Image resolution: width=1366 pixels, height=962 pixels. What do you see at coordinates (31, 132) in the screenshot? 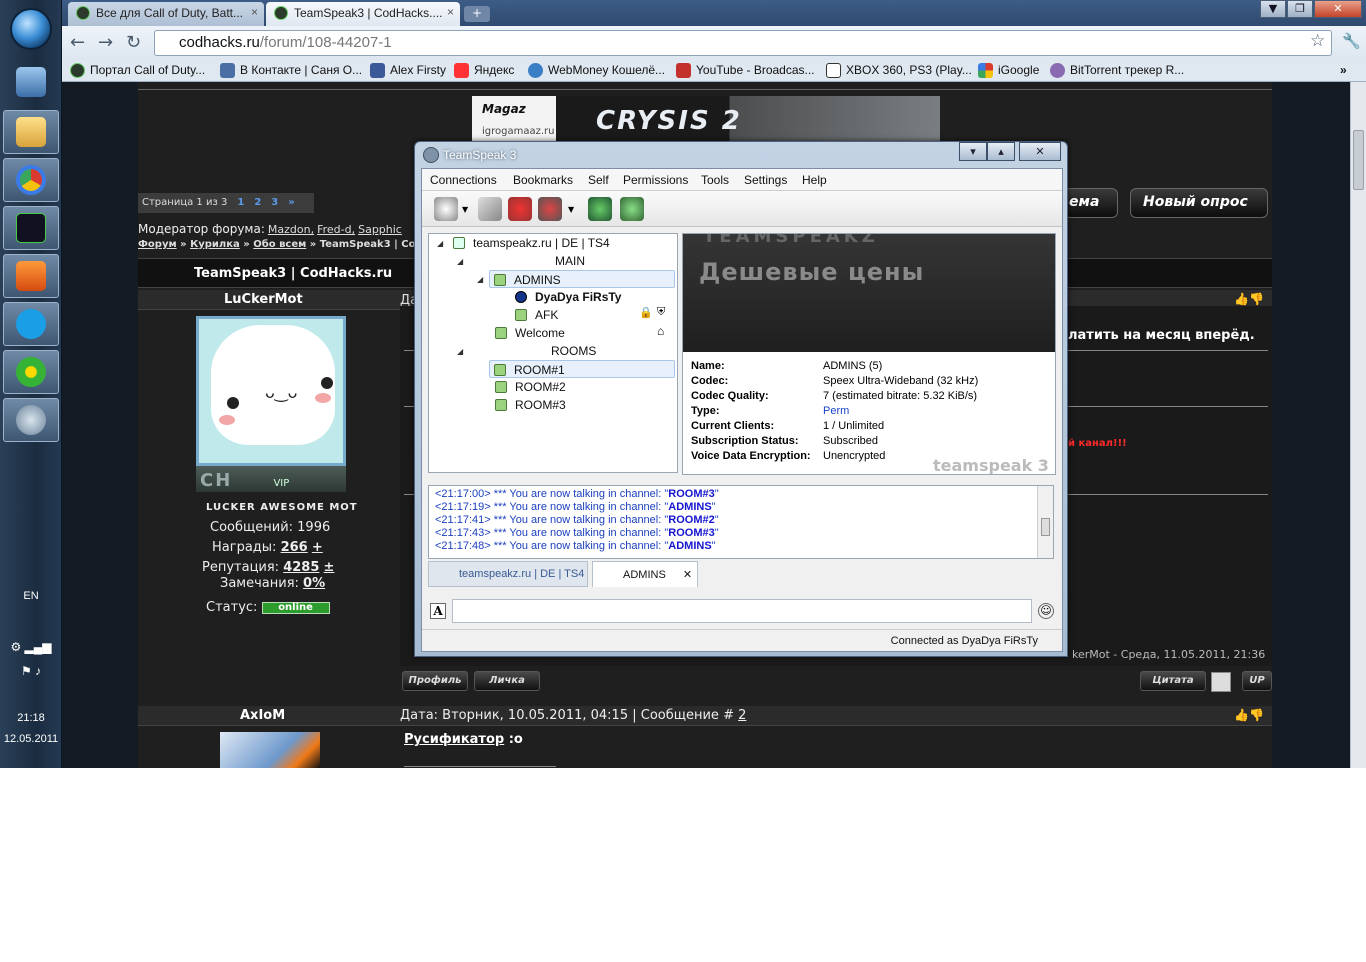
I see `explorer-icon` at bounding box center [31, 132].